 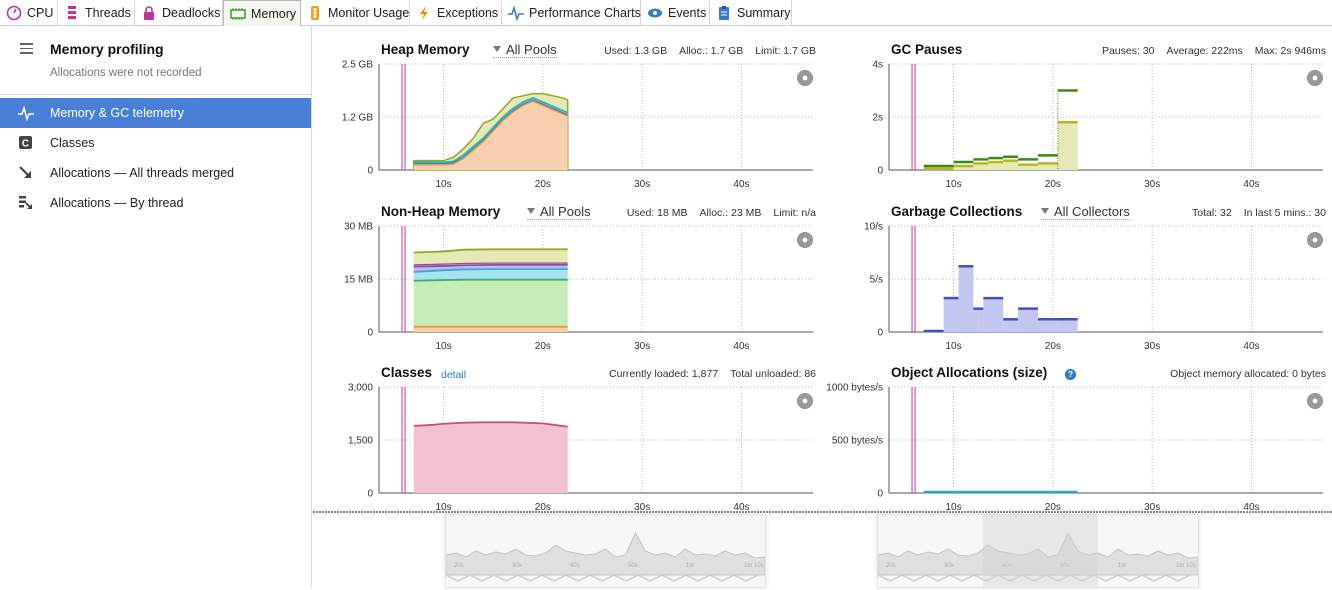 I want to click on gc-total: Total: 32, so click(x=1212, y=213).